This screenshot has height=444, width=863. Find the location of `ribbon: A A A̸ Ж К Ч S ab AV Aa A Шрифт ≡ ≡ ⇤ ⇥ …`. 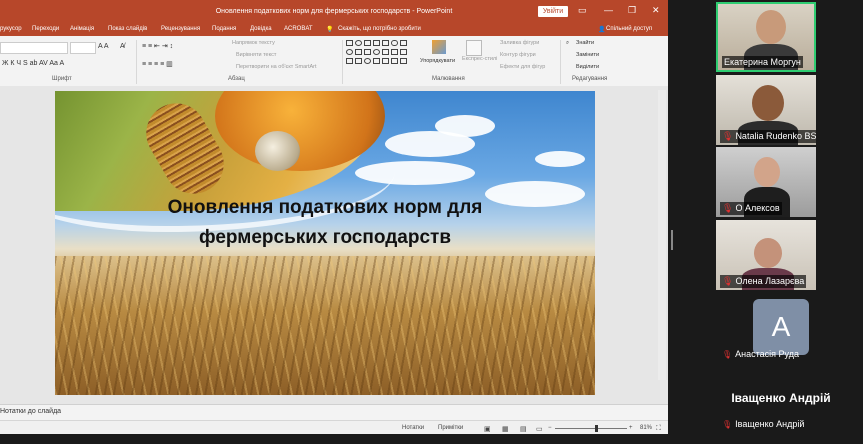

ribbon: A A A̸ Ж К Ч S ab AV Aa A Шрифт ≡ ≡ ⇤ ⇥ … is located at coordinates (334, 61).